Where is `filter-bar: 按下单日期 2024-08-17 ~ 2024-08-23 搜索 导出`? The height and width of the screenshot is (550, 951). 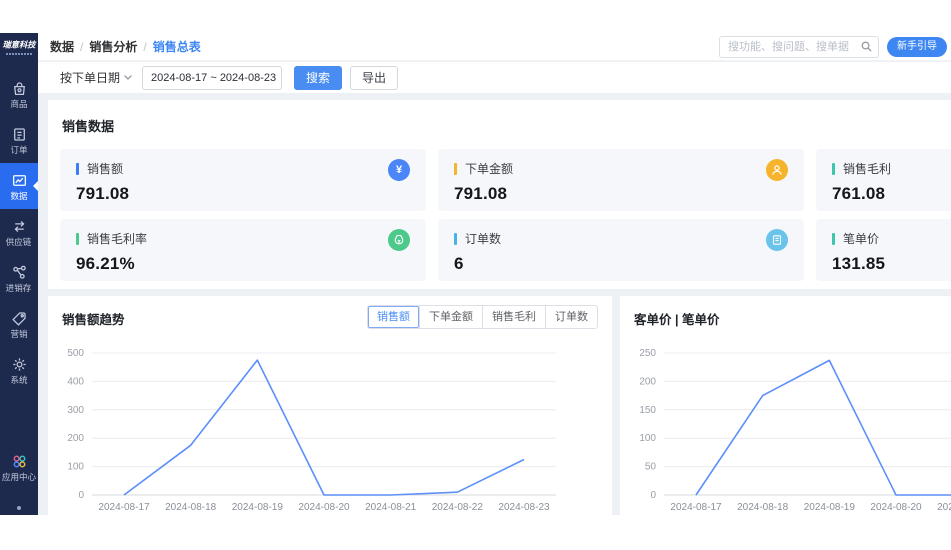
filter-bar: 按下单日期 2024-08-17 ~ 2024-08-23 搜索 导出 is located at coordinates (494, 77).